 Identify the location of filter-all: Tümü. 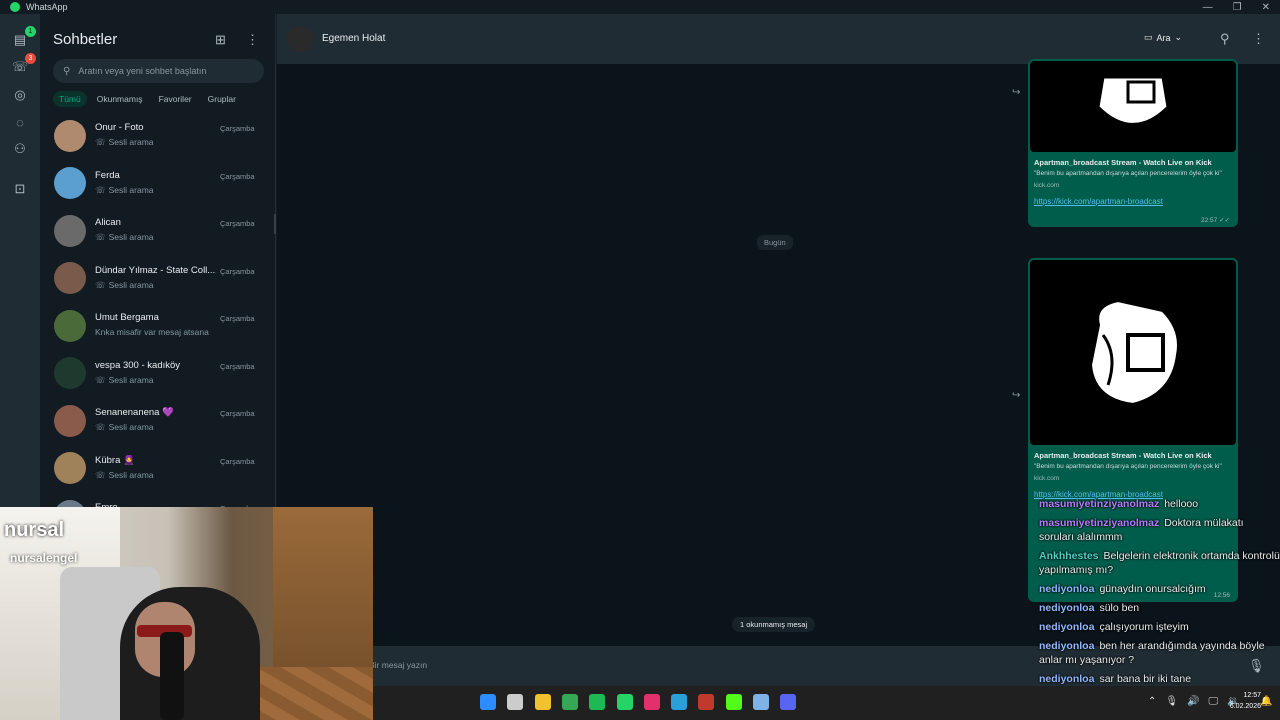
(70, 99).